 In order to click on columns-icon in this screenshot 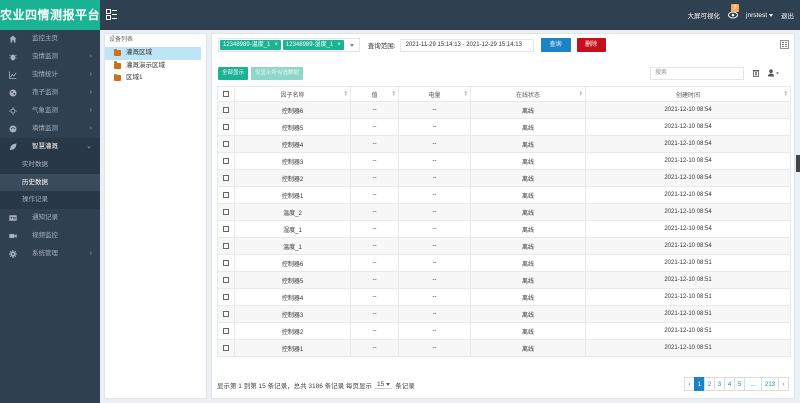, I will do `click(774, 73)`.